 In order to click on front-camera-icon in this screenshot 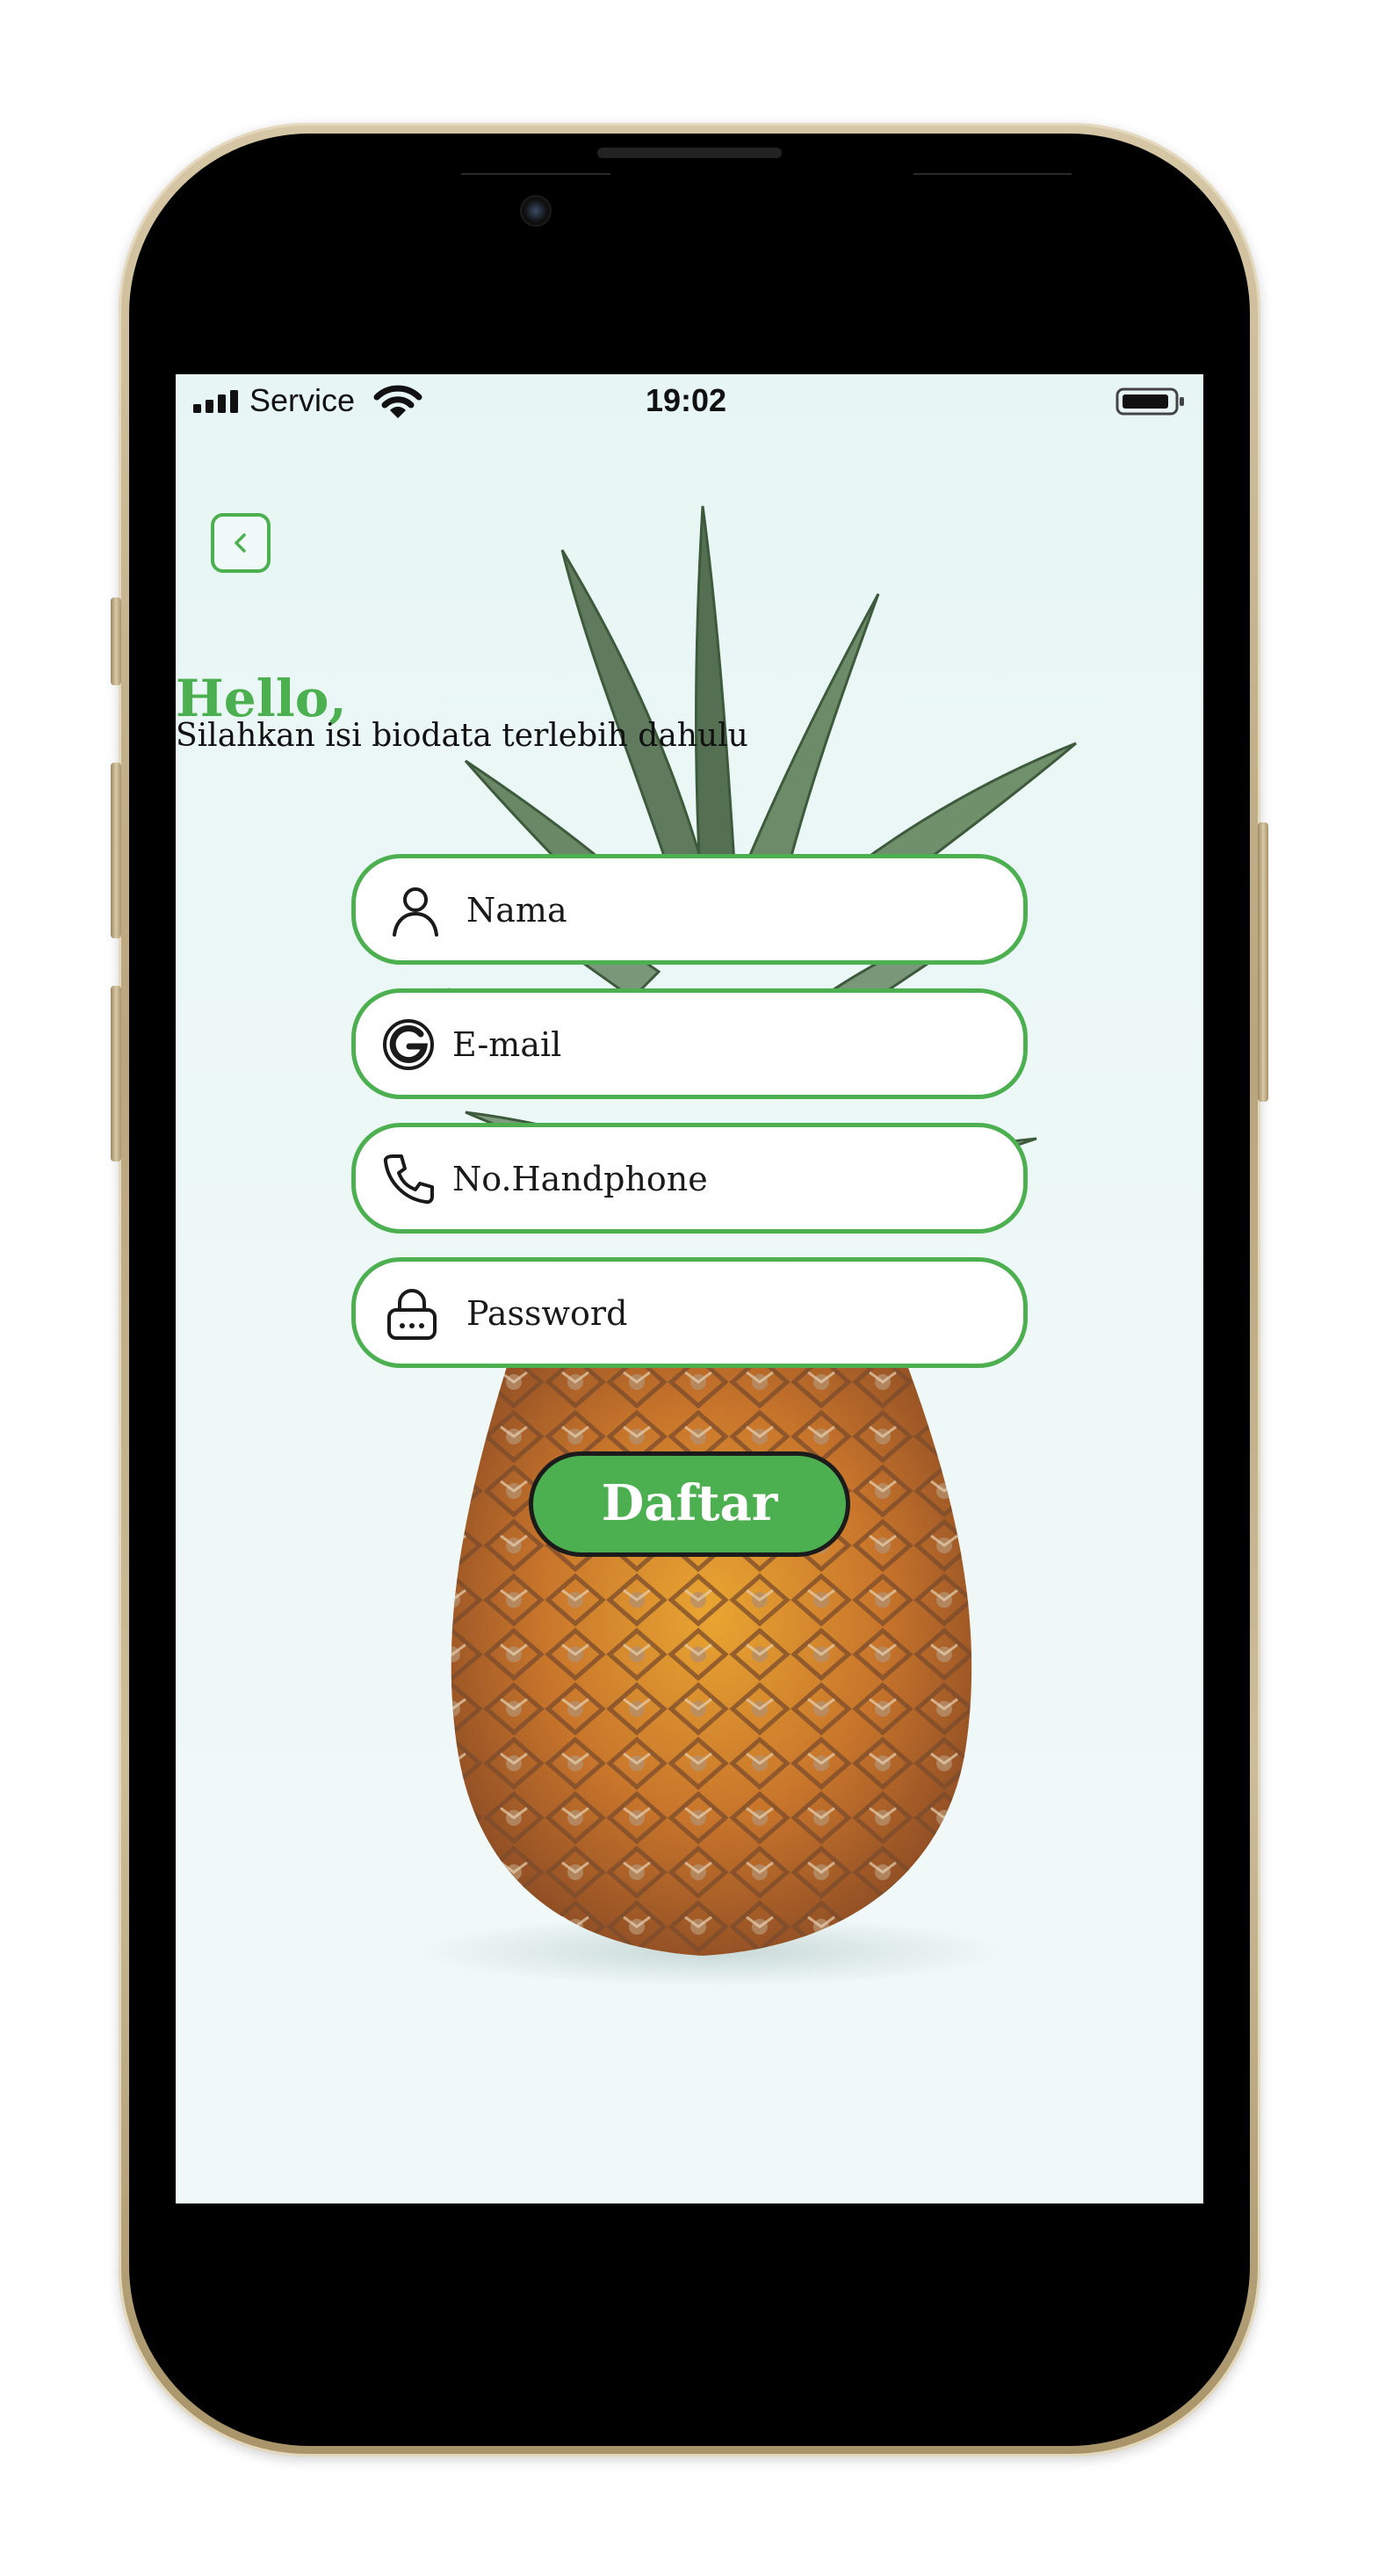, I will do `click(536, 211)`.